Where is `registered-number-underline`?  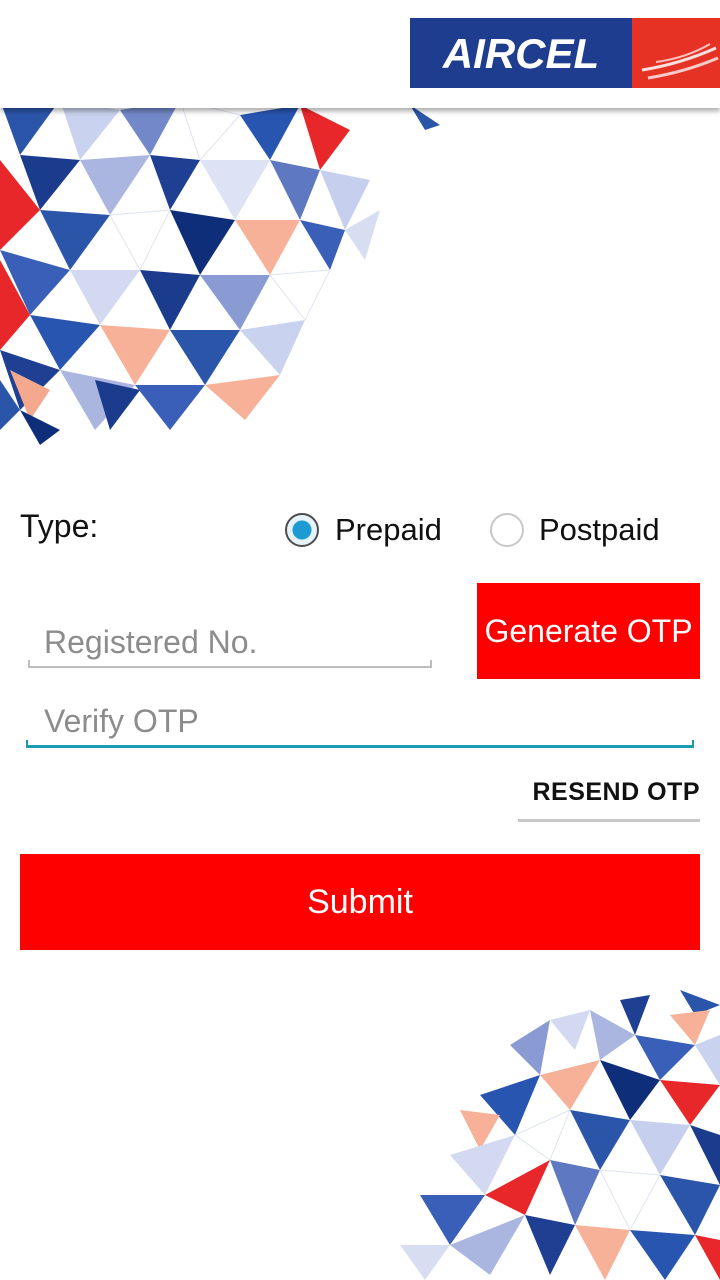
registered-number-underline is located at coordinates (230, 664).